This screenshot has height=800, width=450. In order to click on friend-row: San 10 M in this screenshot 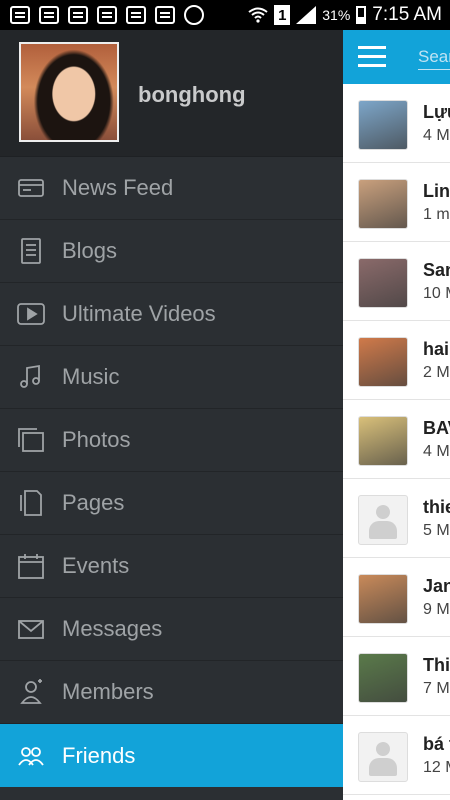, I will do `click(396, 281)`.